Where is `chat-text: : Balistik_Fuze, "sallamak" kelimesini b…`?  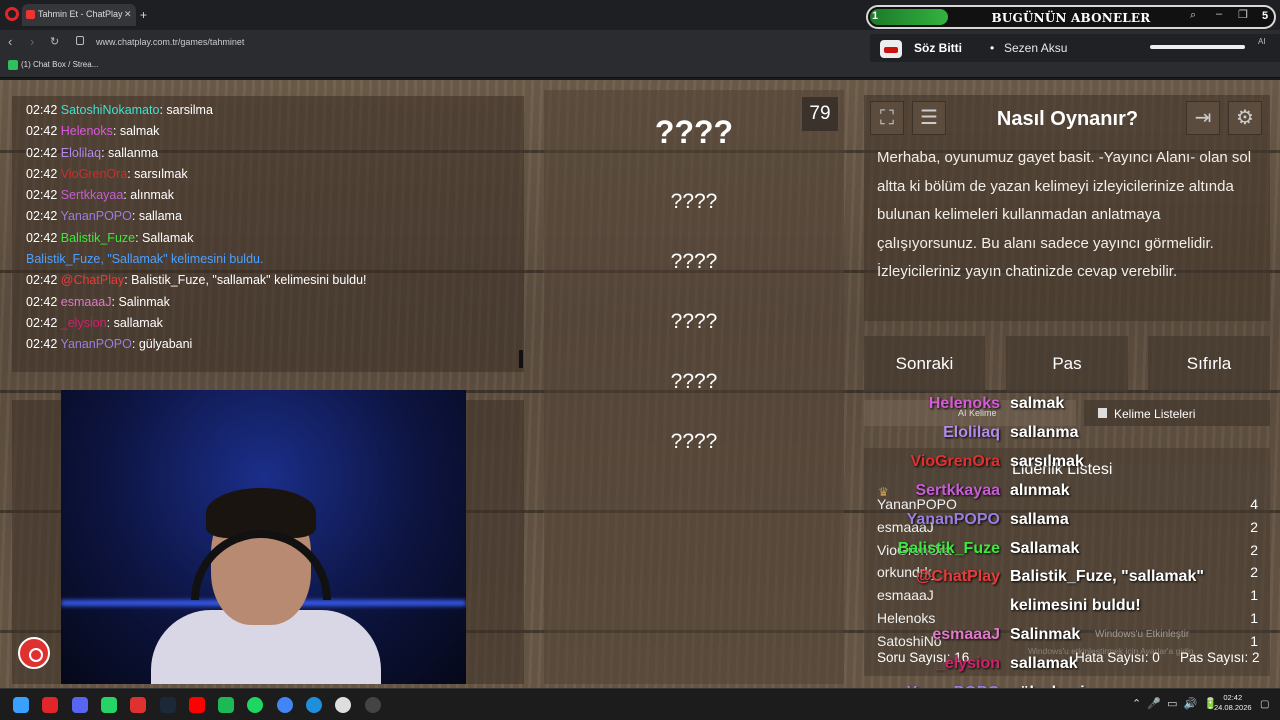 chat-text: : Balistik_Fuze, "sallamak" kelimesini b… is located at coordinates (245, 280).